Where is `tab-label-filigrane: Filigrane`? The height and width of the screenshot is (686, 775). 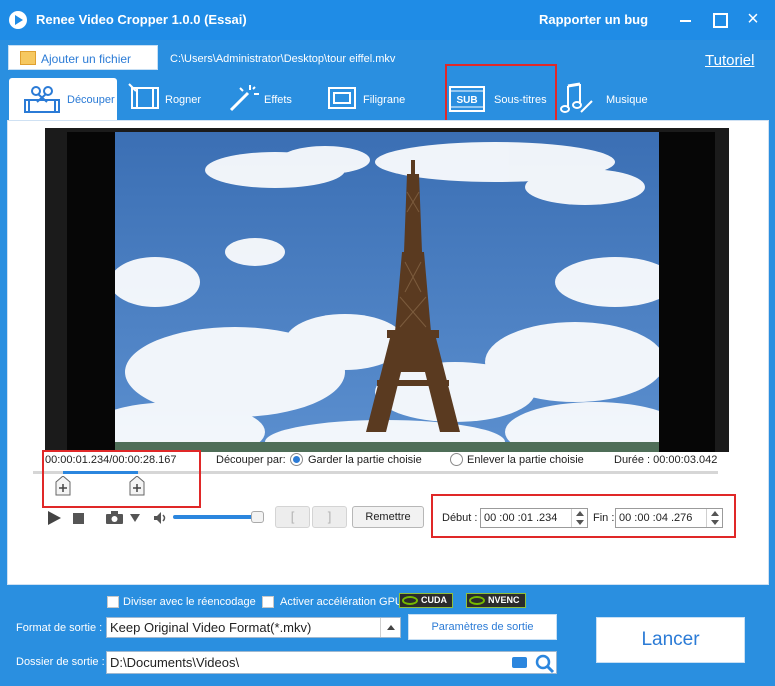
tab-label-filigrane: Filigrane is located at coordinates (384, 100).